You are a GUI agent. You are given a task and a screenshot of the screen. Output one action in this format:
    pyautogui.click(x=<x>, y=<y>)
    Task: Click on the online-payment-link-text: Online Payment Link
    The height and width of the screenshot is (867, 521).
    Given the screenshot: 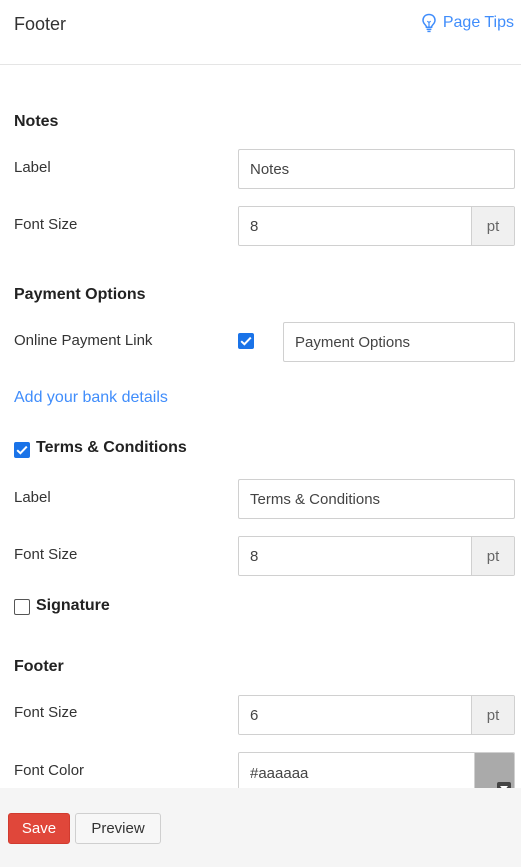 What is the action you would take?
    pyautogui.click(x=83, y=340)
    